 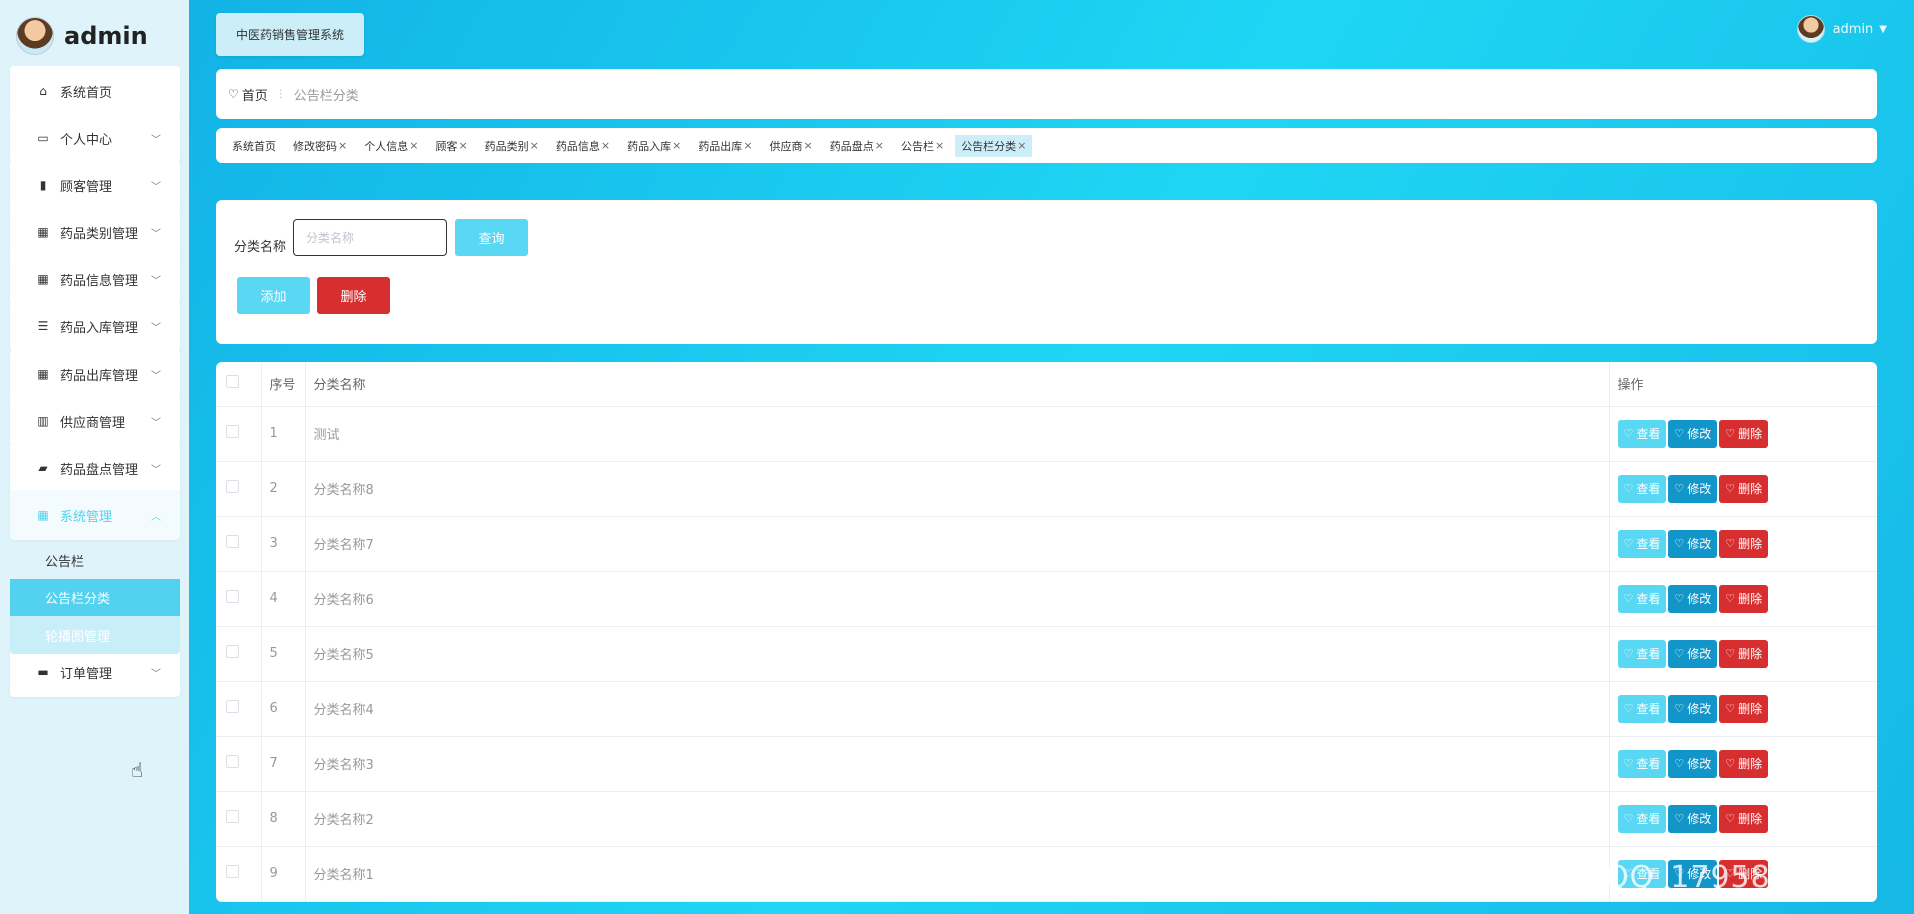 I want to click on tab-tag: 顾客 ×, so click(x=451, y=146).